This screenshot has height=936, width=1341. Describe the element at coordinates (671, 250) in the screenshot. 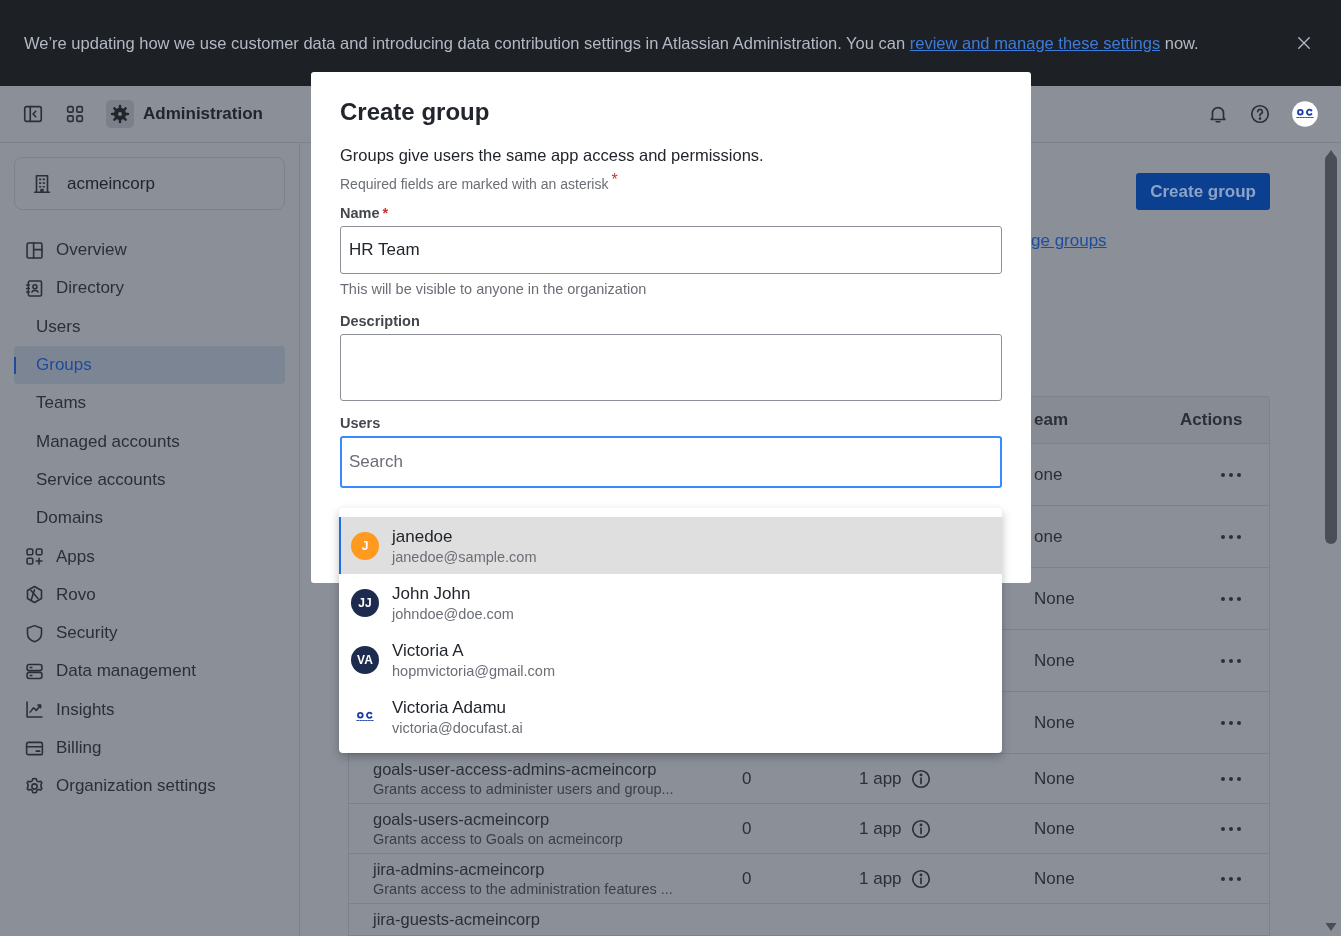

I see `name-input: HR Team` at that location.